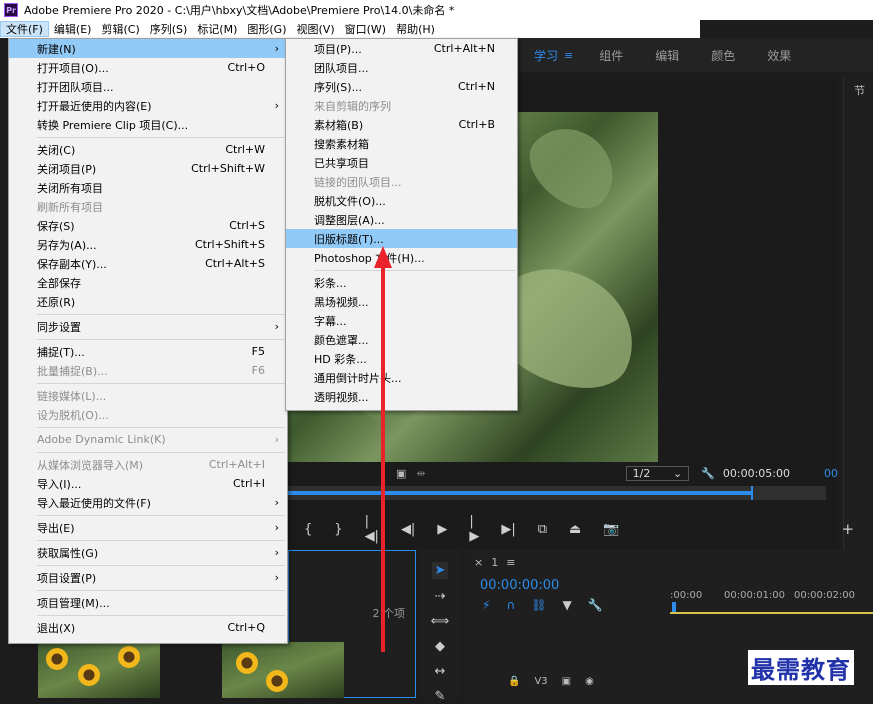 Image resolution: width=873 pixels, height=704 pixels. I want to click on menu-item: 还原(R), so click(148, 301).